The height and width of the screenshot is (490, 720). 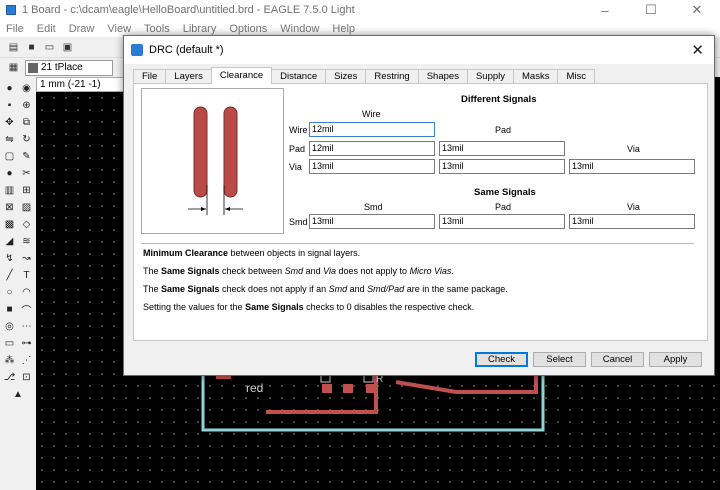 What do you see at coordinates (298, 130) in the screenshot?
I see `row-wire-label: Wire` at bounding box center [298, 130].